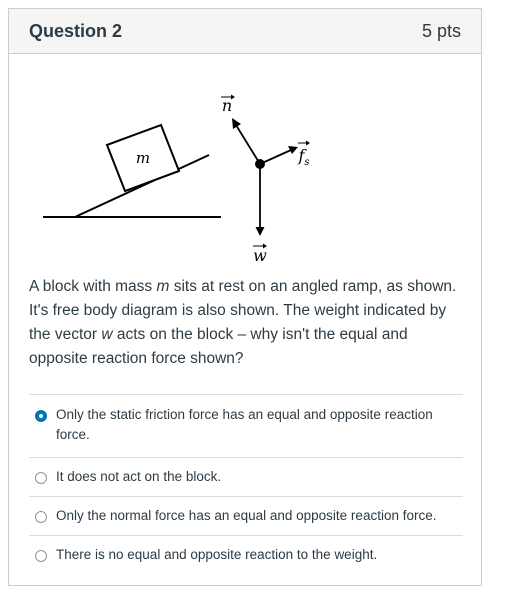 This screenshot has height=602, width=508. What do you see at coordinates (233, 97) in the screenshot?
I see `normal-label-arrowhead` at bounding box center [233, 97].